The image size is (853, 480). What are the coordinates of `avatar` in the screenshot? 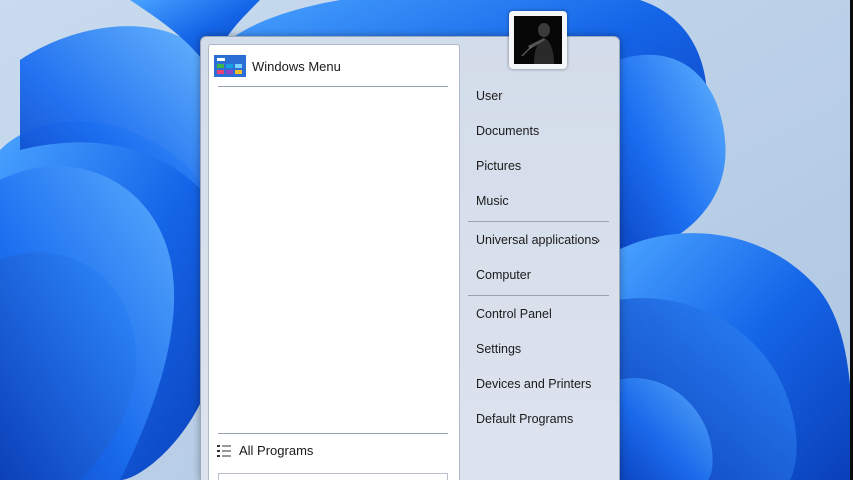 It's located at (538, 40).